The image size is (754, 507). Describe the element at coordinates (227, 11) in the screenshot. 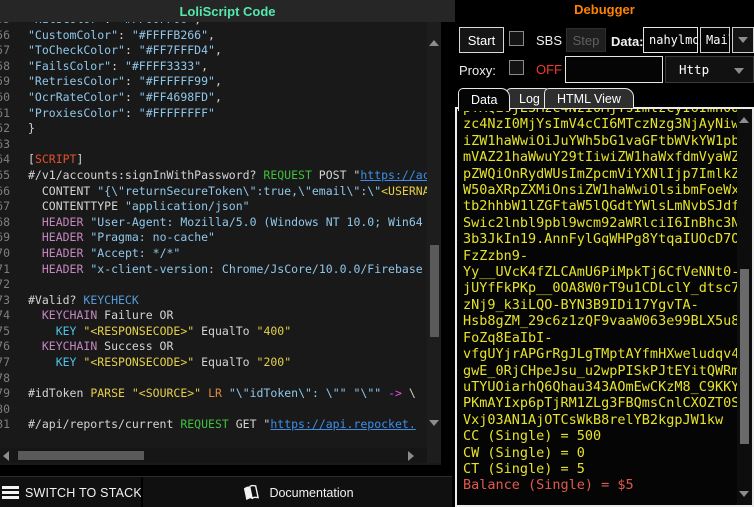

I see `loliscript-title: LoliScript Code` at that location.